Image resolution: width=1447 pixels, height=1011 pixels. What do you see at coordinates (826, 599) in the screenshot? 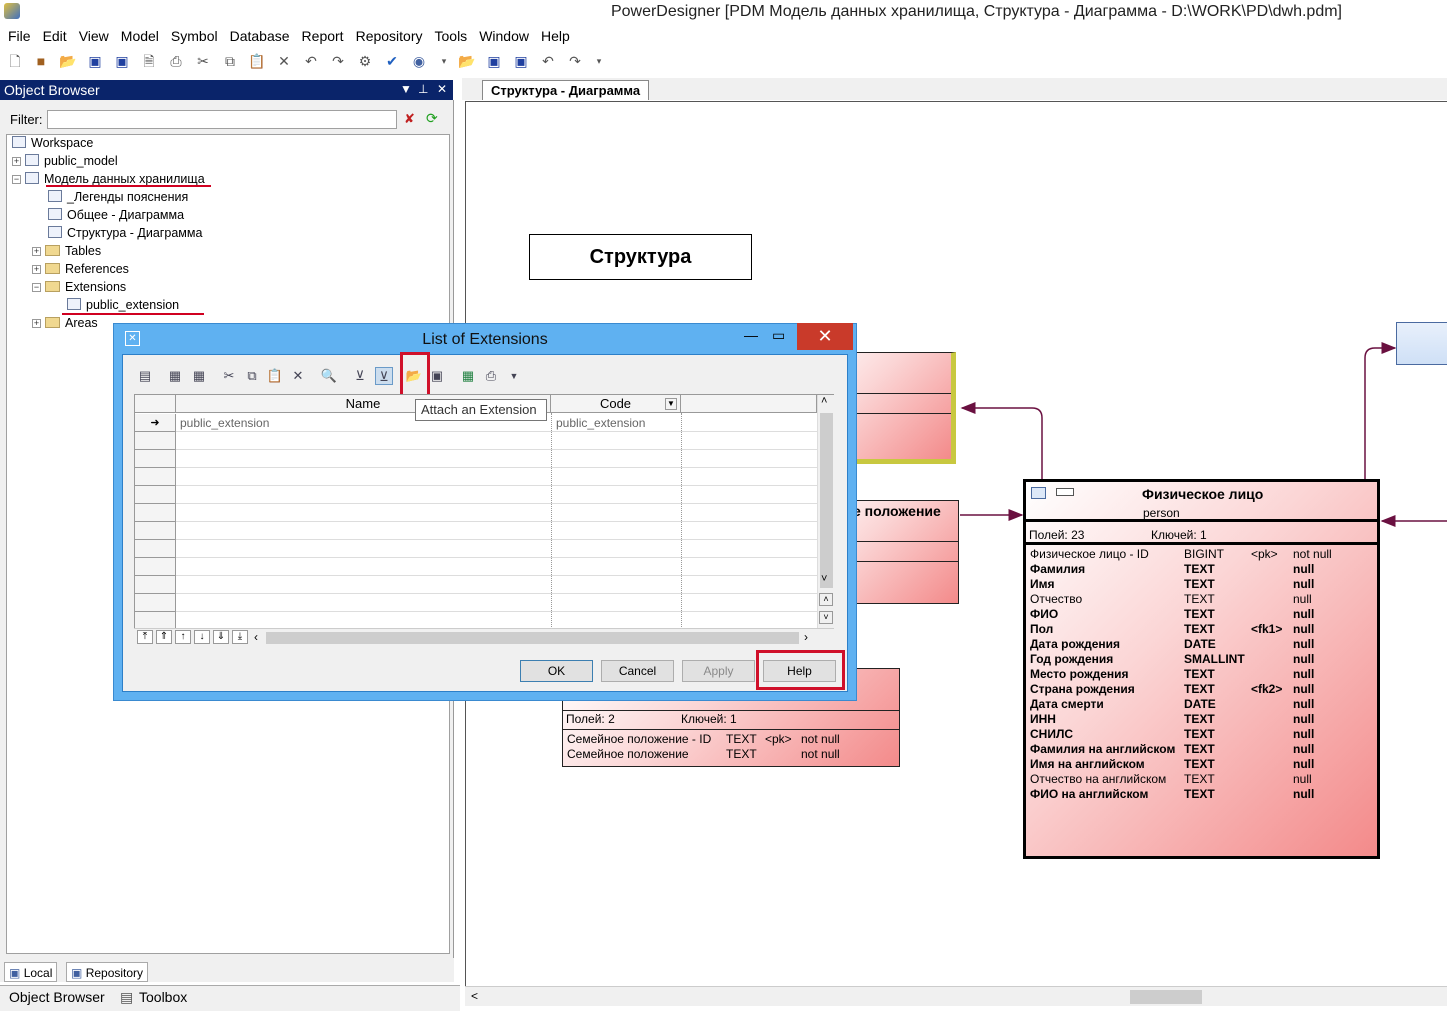
I see `page-up-icon: ˄` at bounding box center [826, 599].